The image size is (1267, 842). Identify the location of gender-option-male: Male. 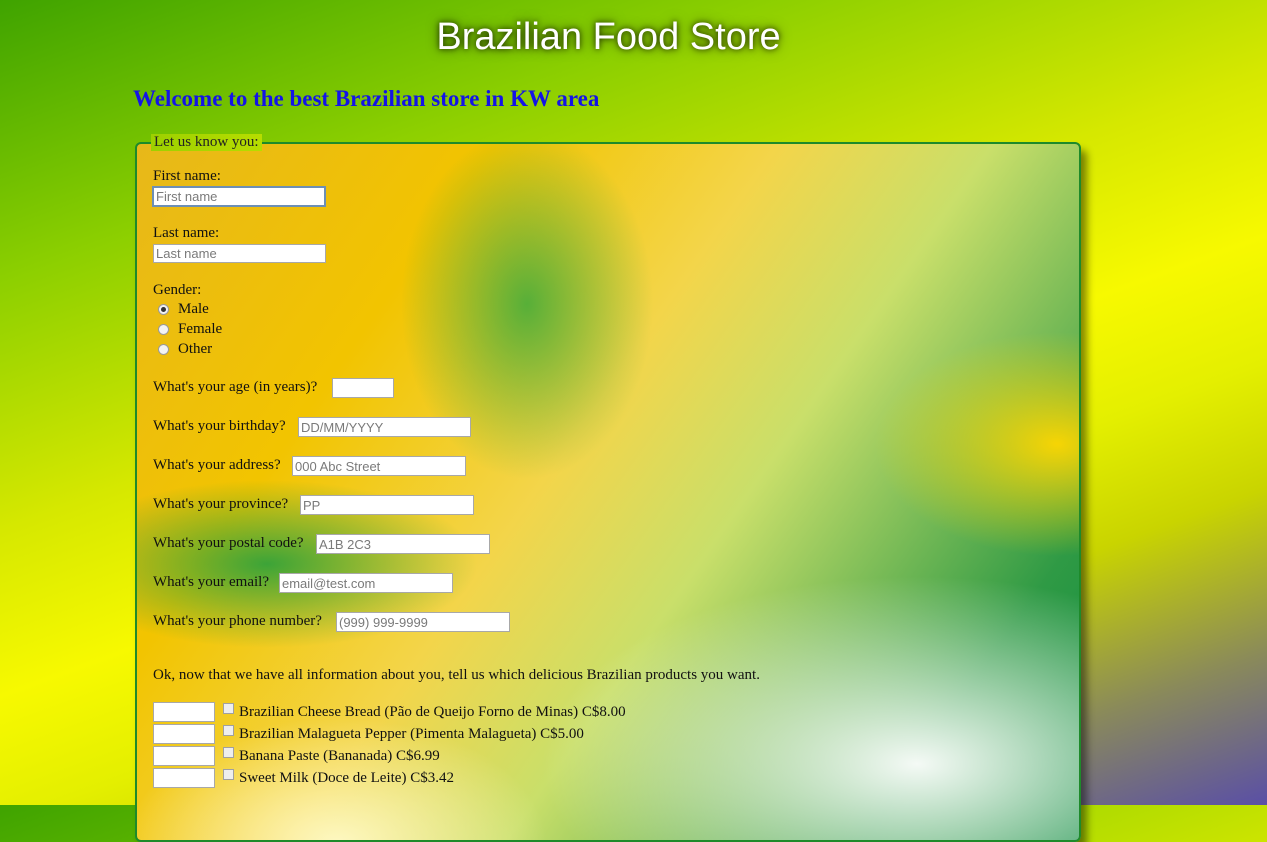
(183, 309).